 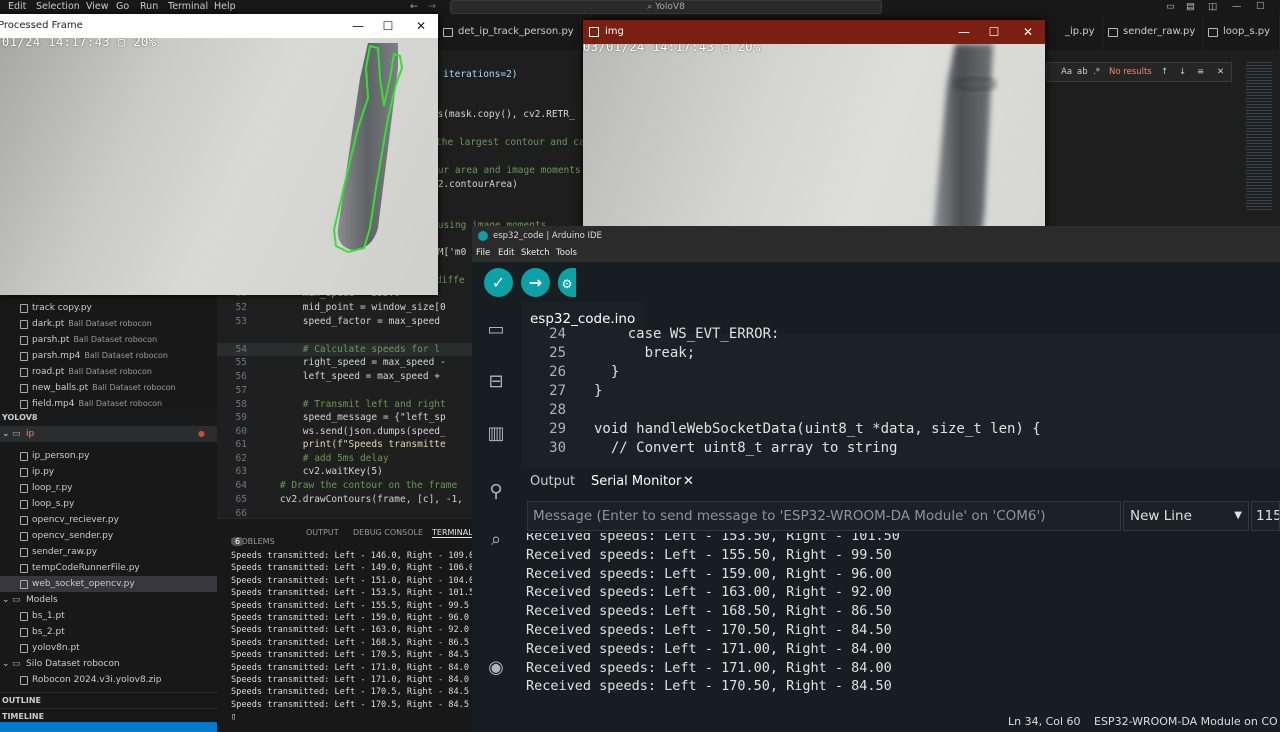 I want to click on forward-arrow-icon: →, so click(x=432, y=6).